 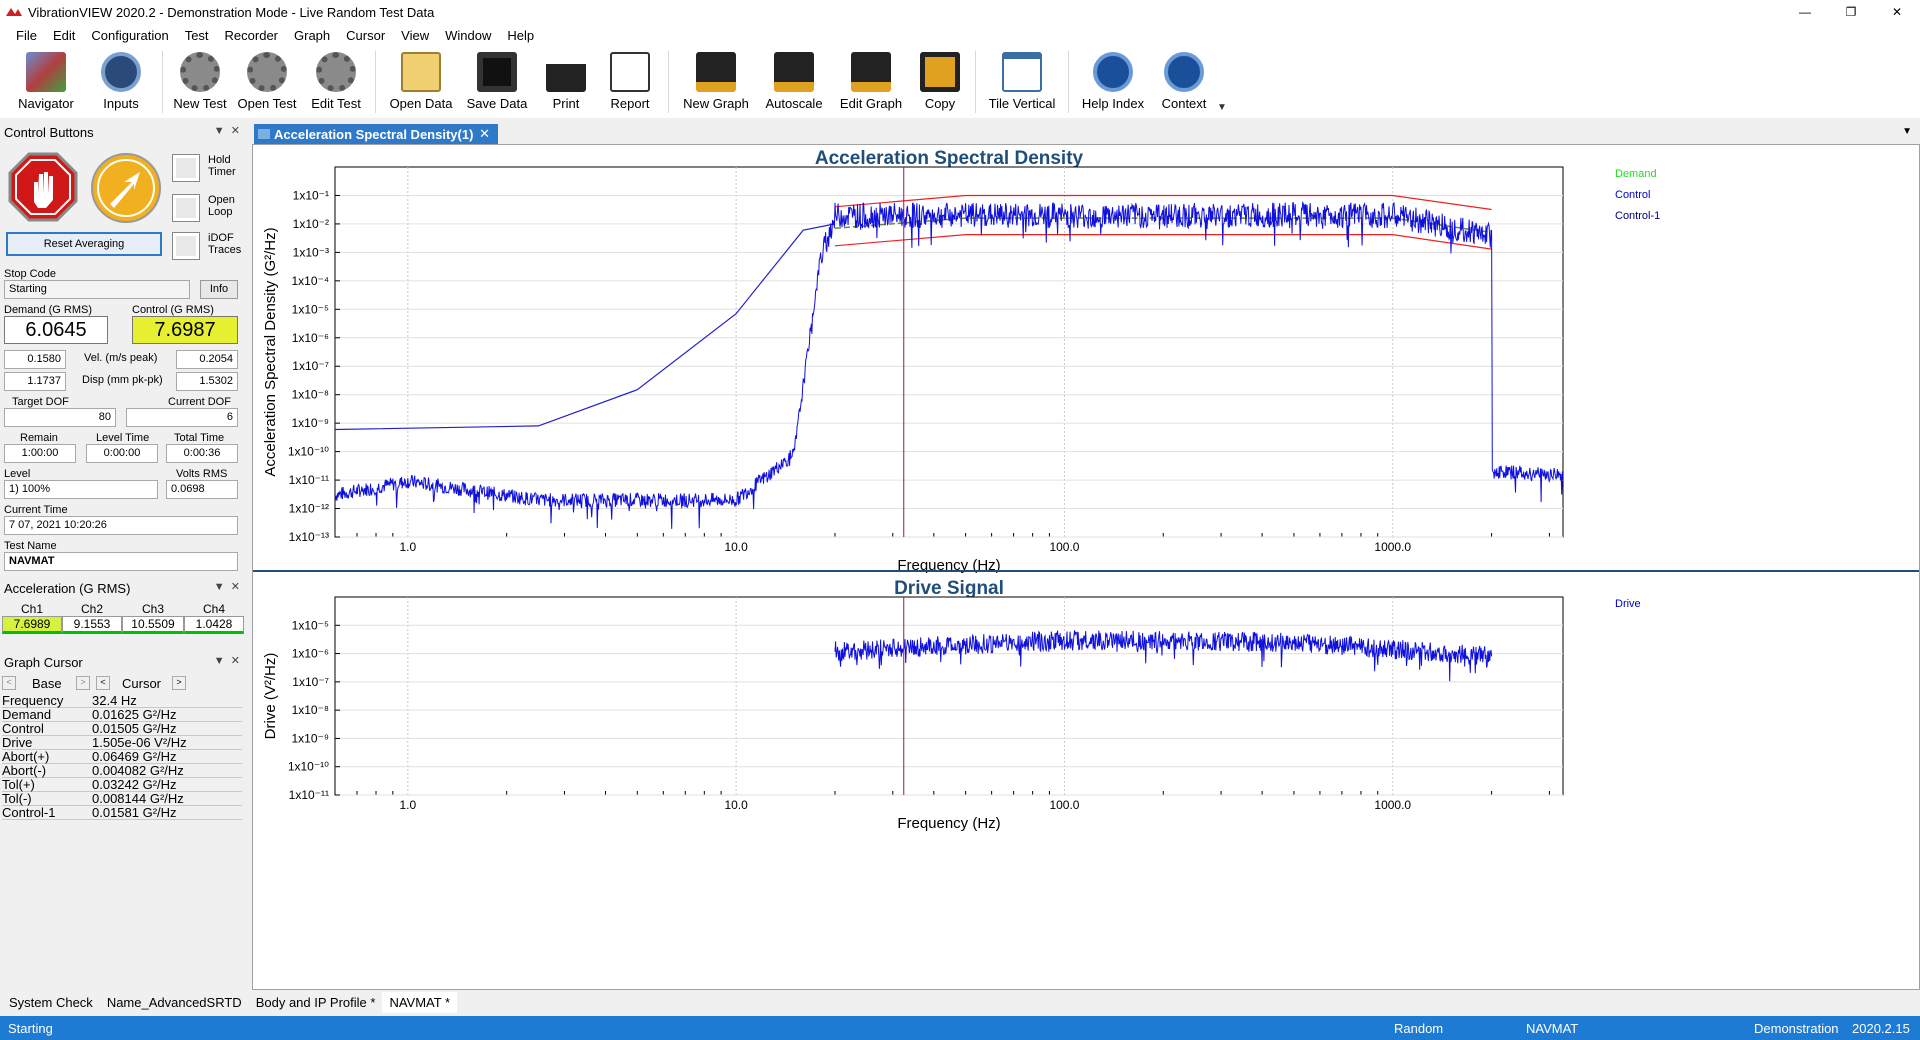 What do you see at coordinates (566, 82) in the screenshot?
I see `print-button: Print` at bounding box center [566, 82].